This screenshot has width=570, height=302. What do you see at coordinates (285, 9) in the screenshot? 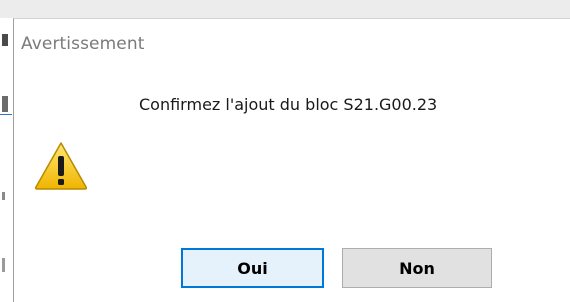
I see `background-window-titlebar` at bounding box center [285, 9].